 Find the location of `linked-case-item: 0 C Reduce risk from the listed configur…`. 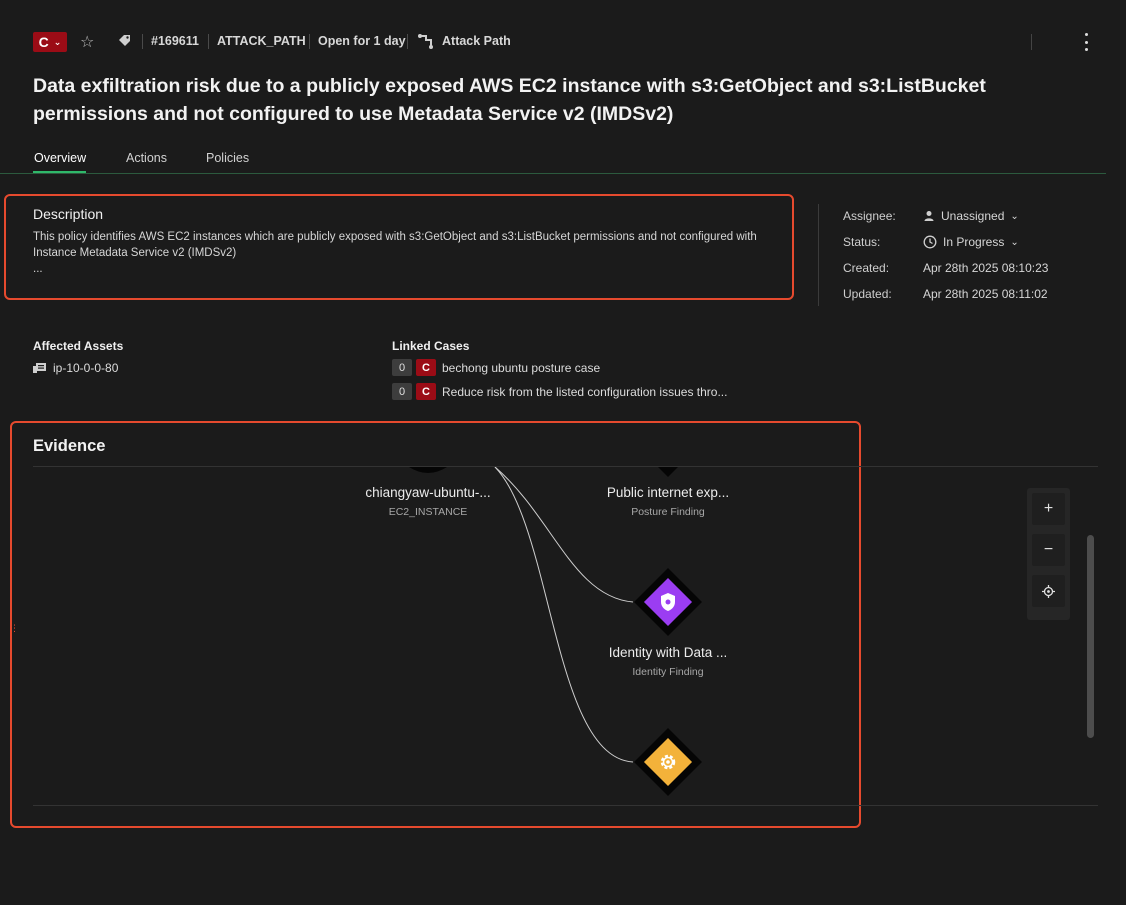

linked-case-item: 0 C Reduce risk from the listed configur… is located at coordinates (559, 391).